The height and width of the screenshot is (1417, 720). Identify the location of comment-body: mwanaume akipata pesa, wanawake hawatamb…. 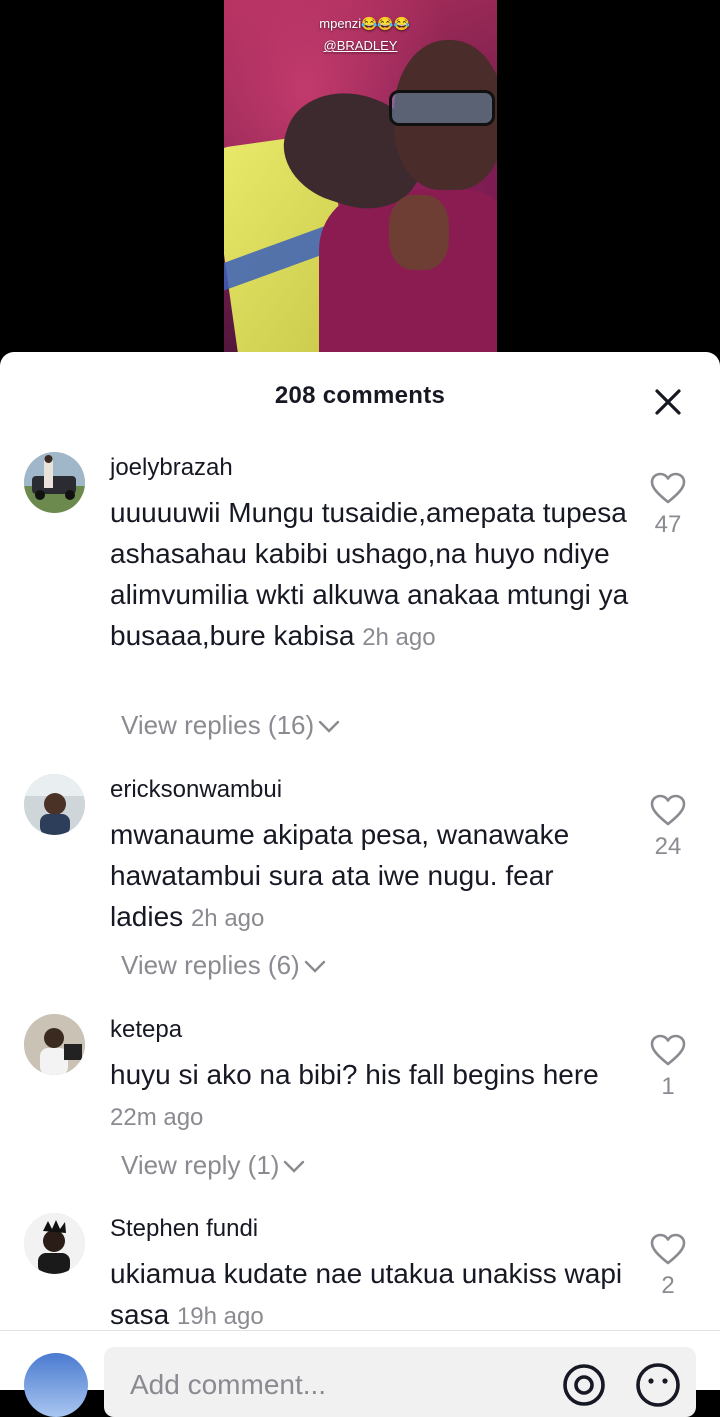
(340, 875).